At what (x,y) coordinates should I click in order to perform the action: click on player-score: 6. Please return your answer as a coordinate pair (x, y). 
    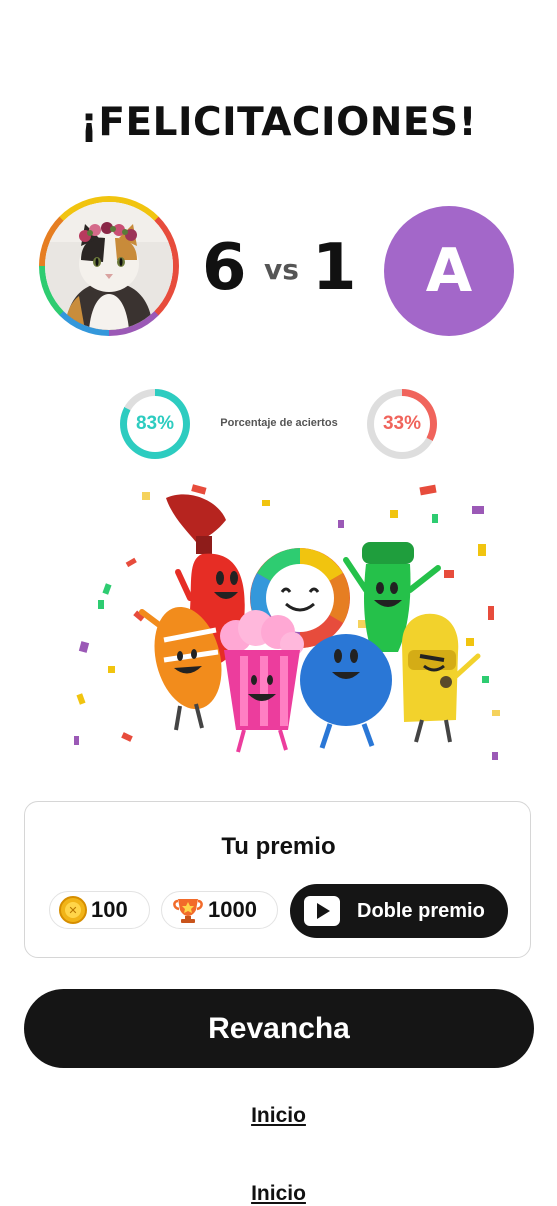
    Looking at the image, I should click on (224, 268).